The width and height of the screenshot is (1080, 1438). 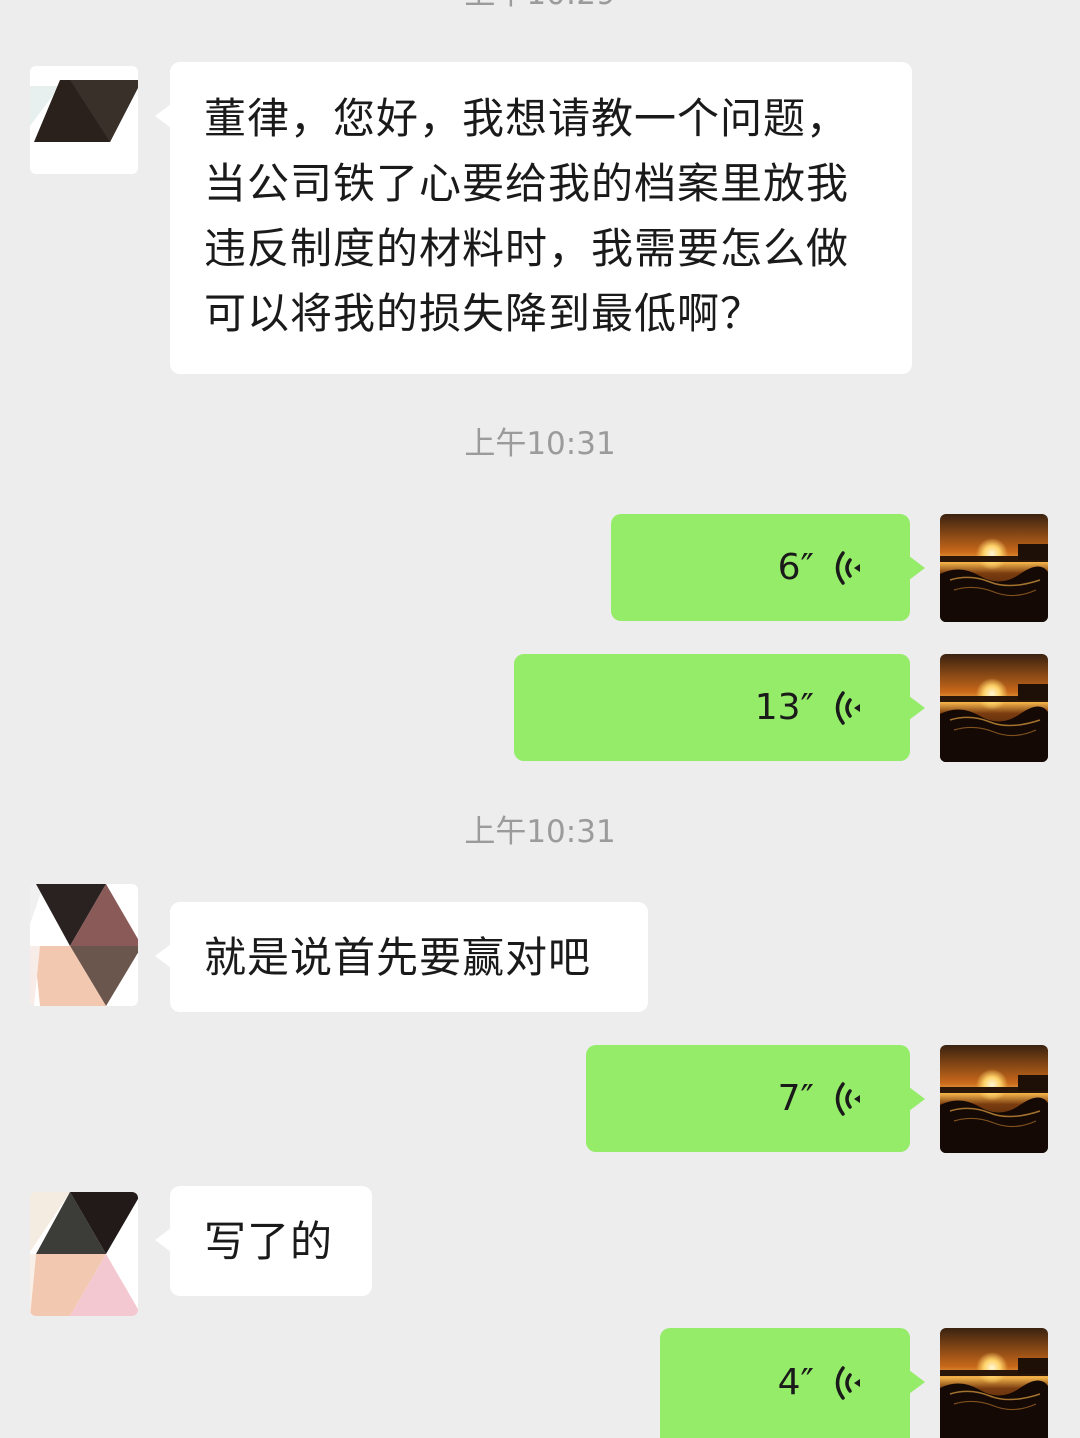 What do you see at coordinates (784, 707) in the screenshot?
I see `voice-duration: 13″` at bounding box center [784, 707].